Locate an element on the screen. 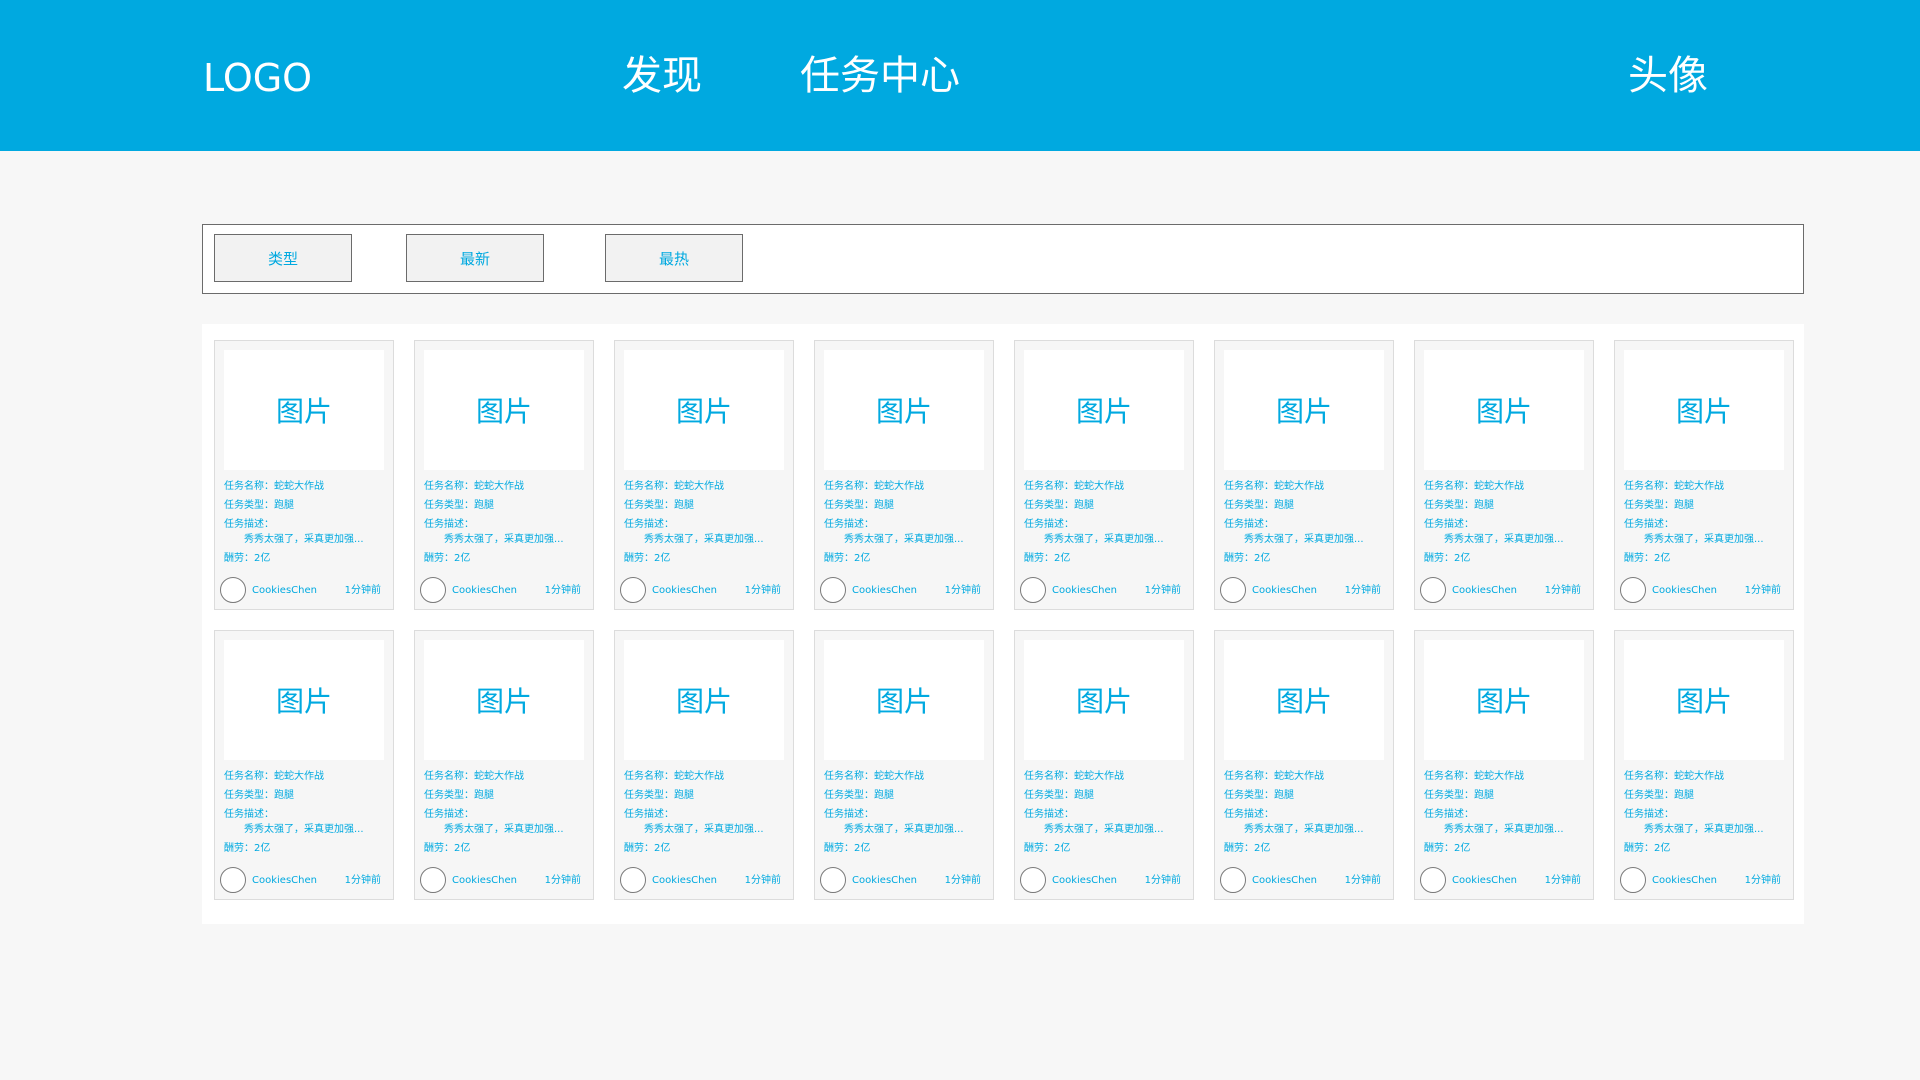  logo: LOGO is located at coordinates (257, 78).